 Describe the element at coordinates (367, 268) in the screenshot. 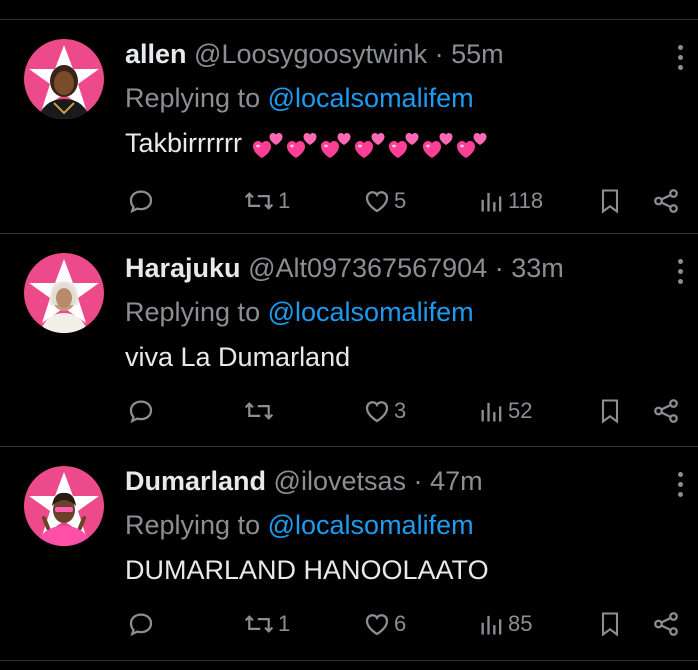

I see `user-handle: @Alt097367567904` at that location.